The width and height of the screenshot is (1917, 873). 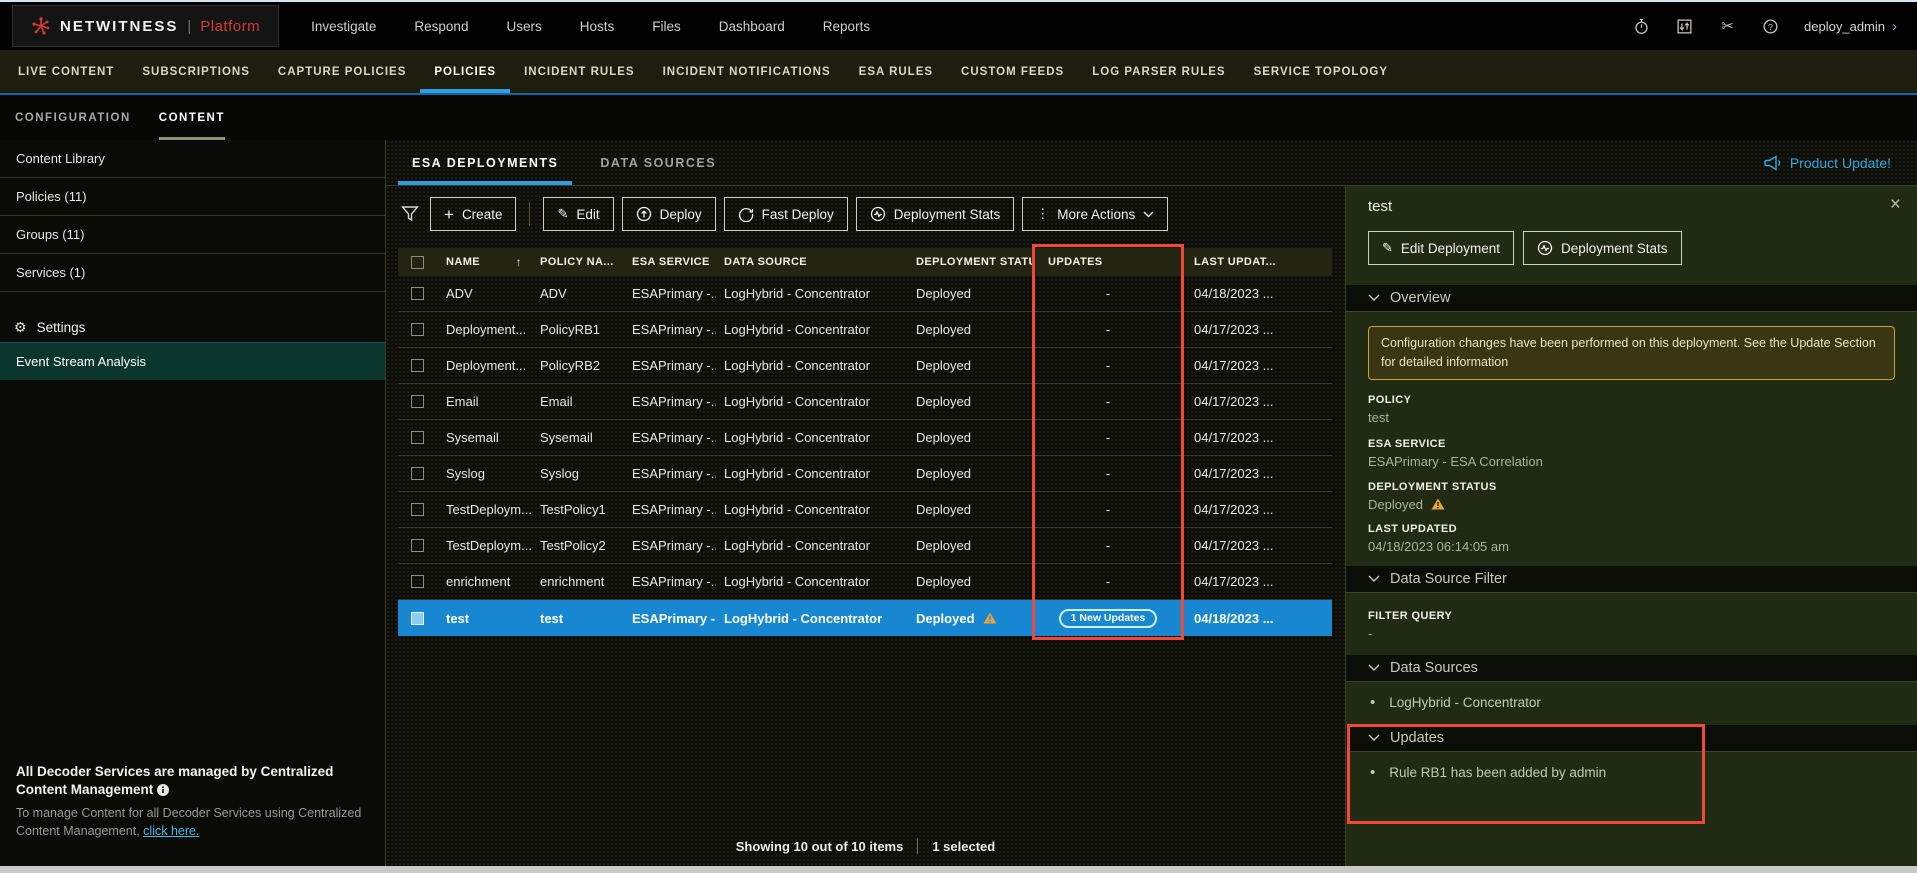 What do you see at coordinates (66, 71) in the screenshot?
I see `nav-live-content: LIVE CONTENT` at bounding box center [66, 71].